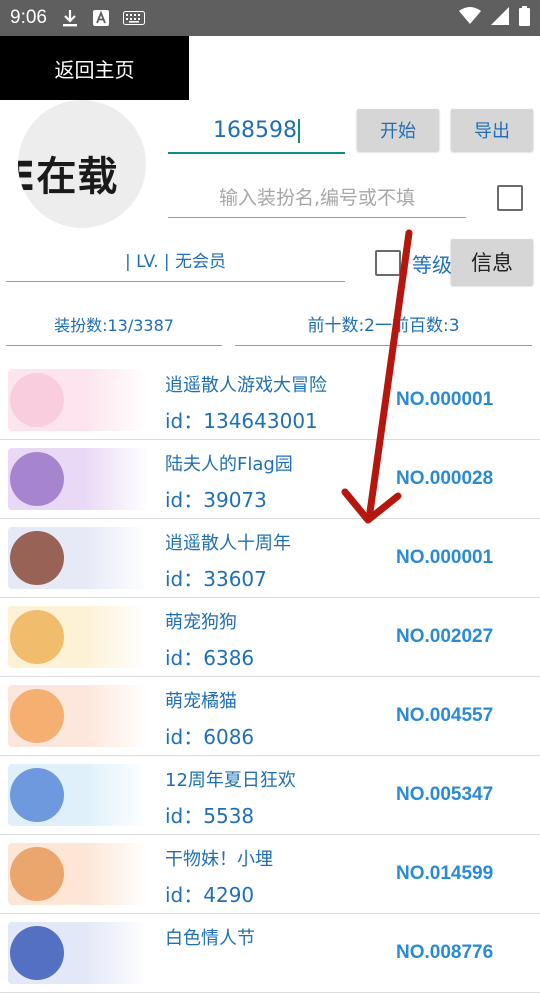 This screenshot has width=540, height=993. I want to click on outfit-name: 干物妹！小埋, so click(219, 859).